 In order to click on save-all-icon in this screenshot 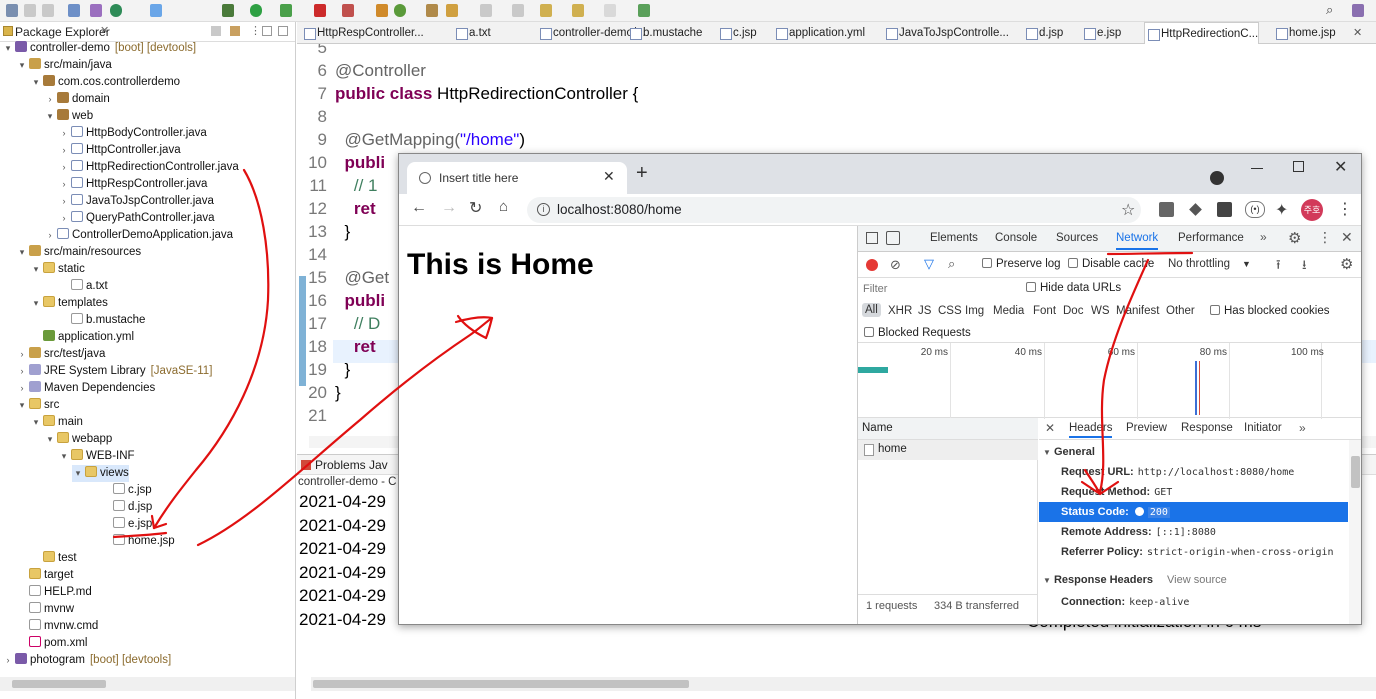, I will do `click(48, 10)`.